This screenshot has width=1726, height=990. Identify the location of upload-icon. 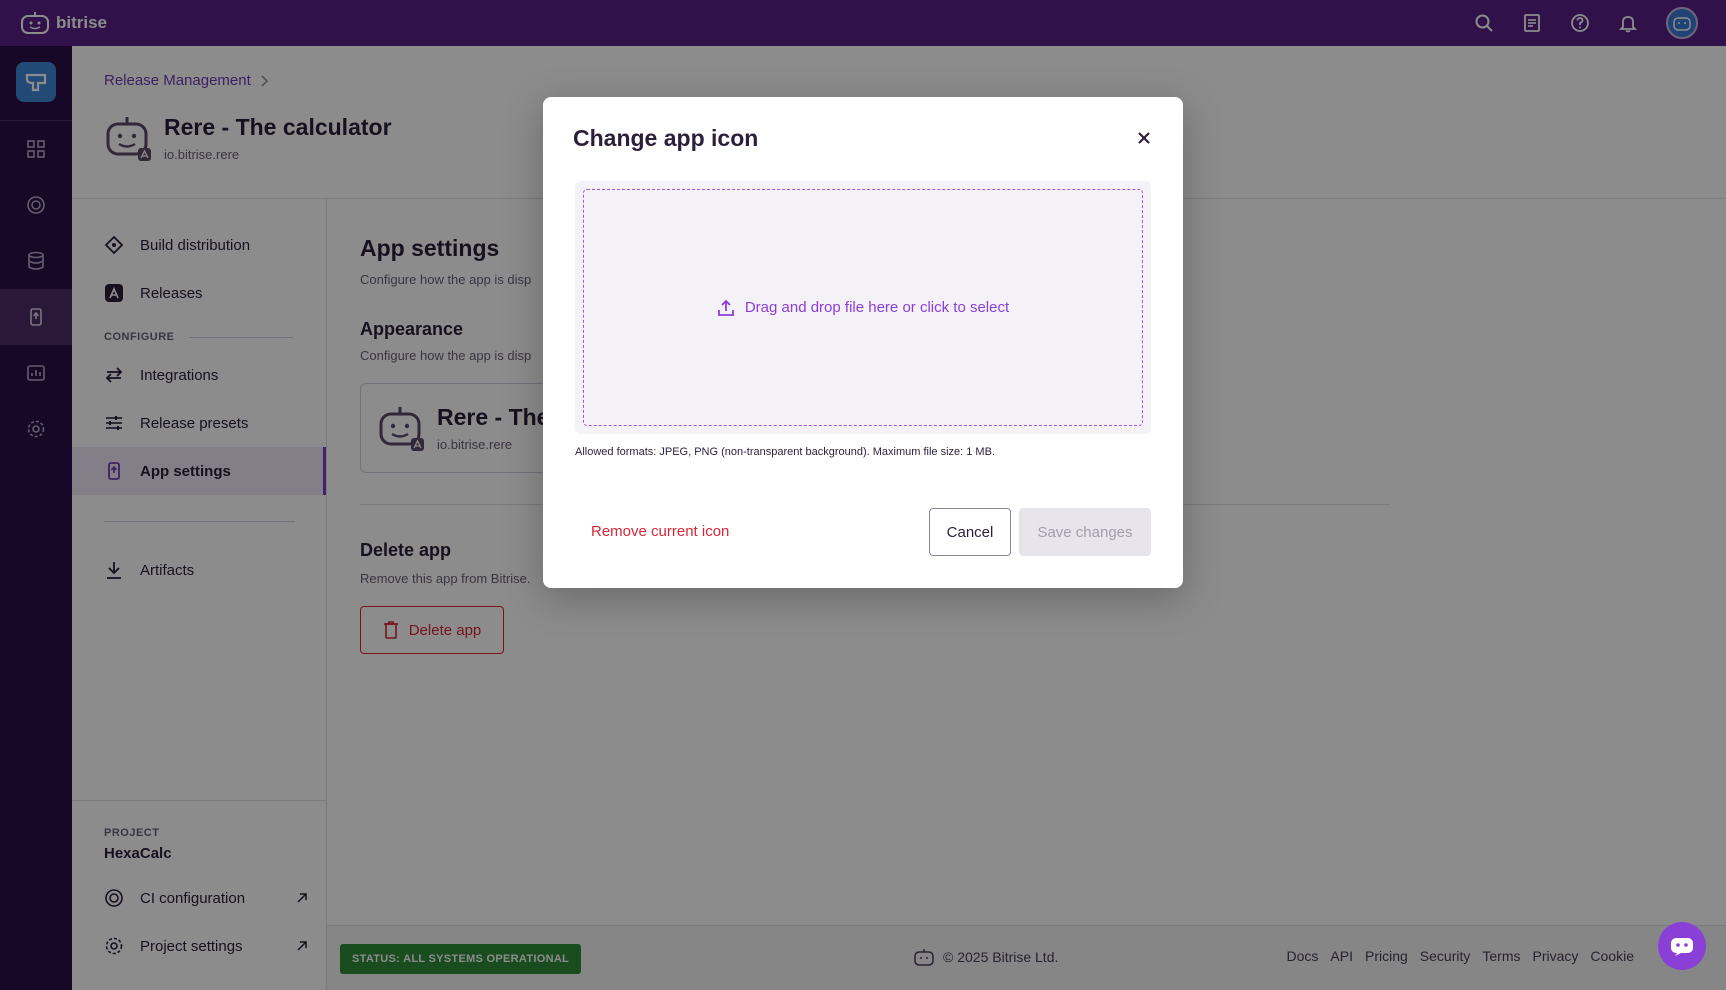
(725, 307).